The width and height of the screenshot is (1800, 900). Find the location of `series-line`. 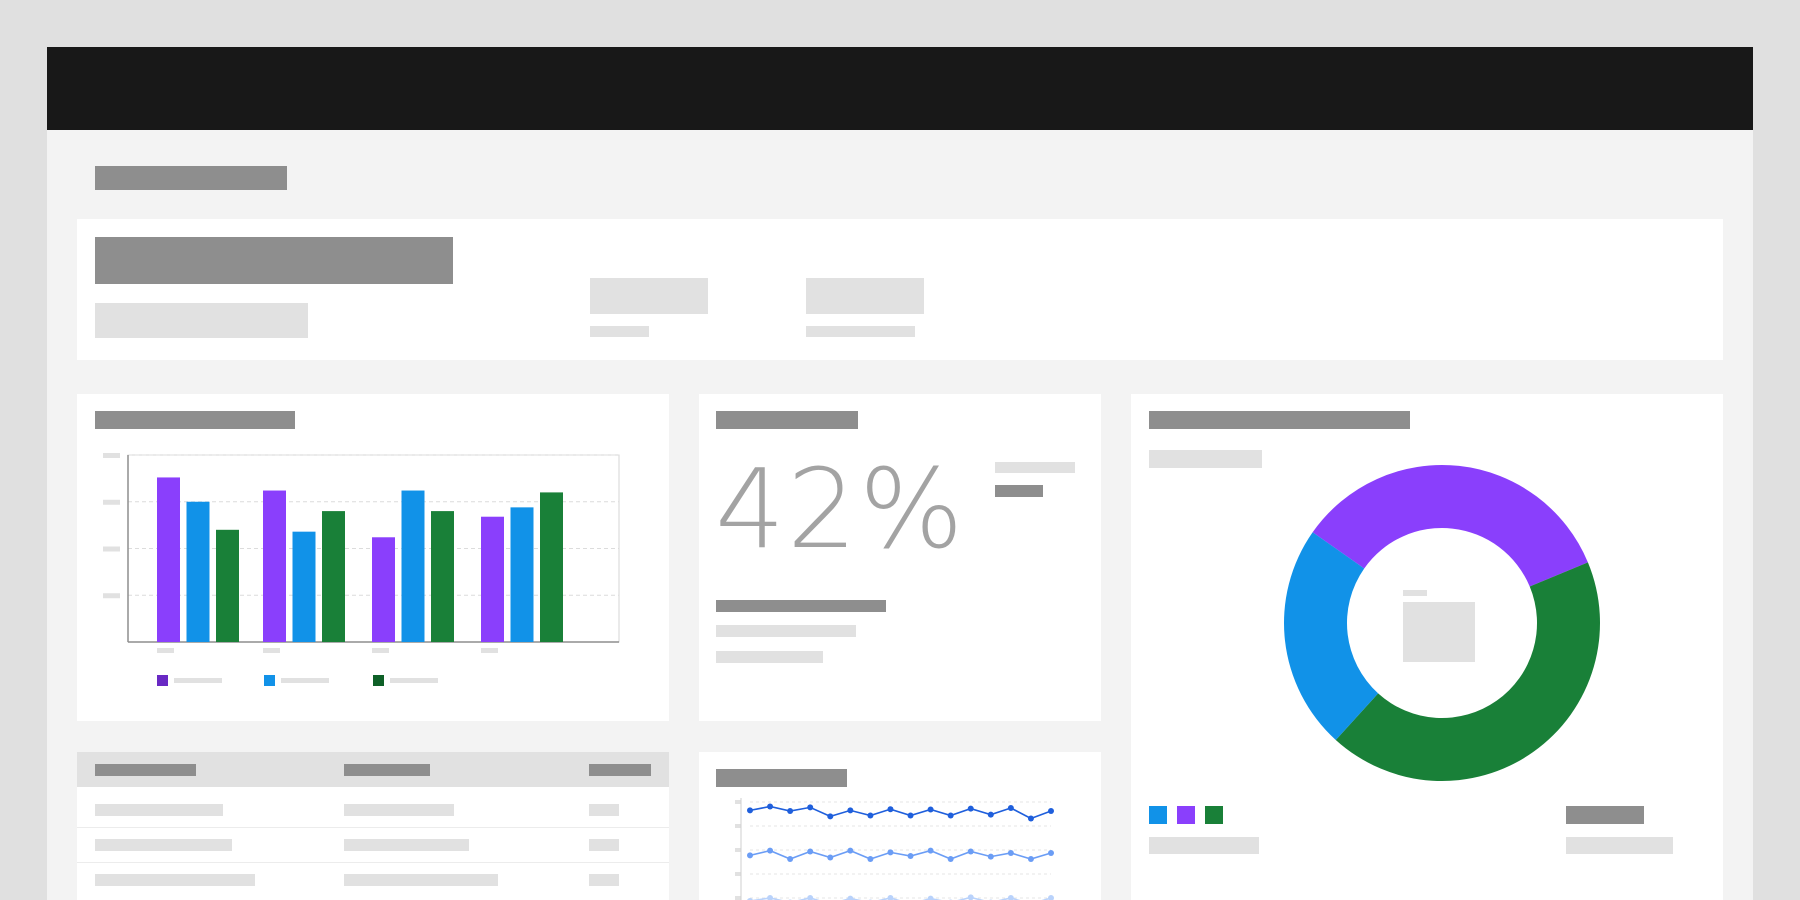

series-line is located at coordinates (900, 812).